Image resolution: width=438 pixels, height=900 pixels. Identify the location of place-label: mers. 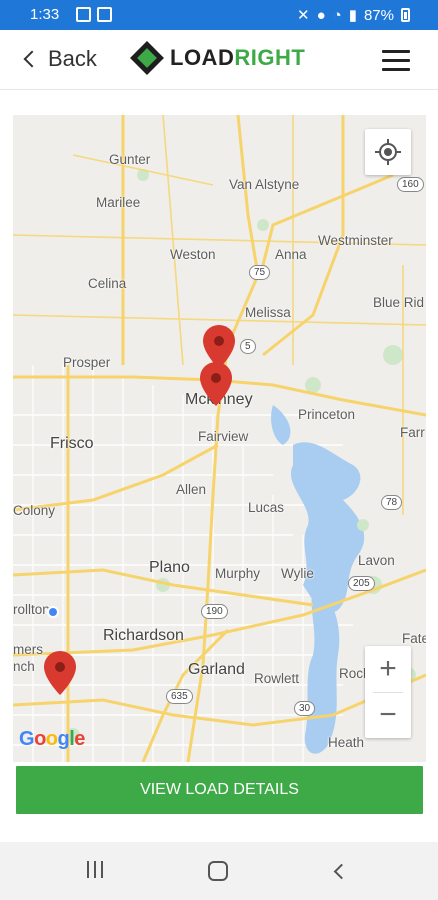
(28, 649).